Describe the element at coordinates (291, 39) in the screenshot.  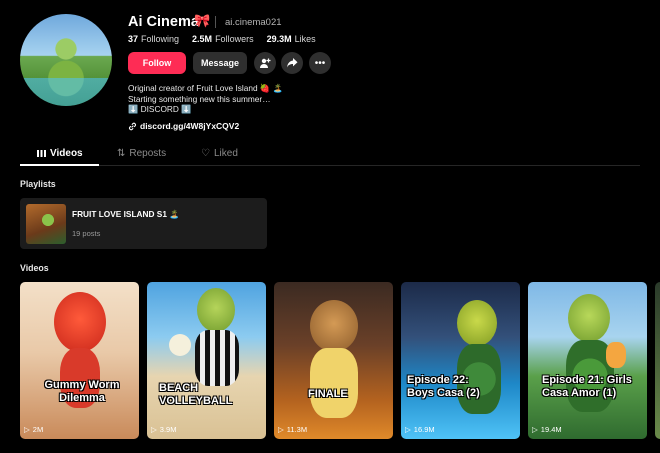
I see `likes-stat: 29.3M Likes` at that location.